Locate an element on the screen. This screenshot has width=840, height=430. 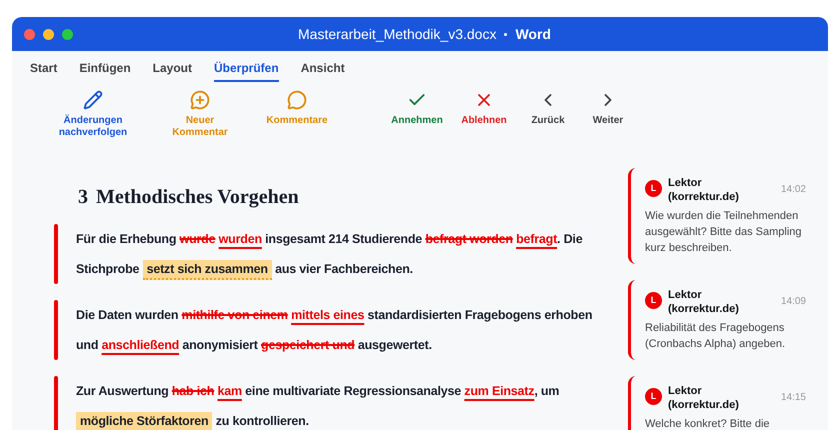
toolbar-button: Weiter is located at coordinates (608, 108).